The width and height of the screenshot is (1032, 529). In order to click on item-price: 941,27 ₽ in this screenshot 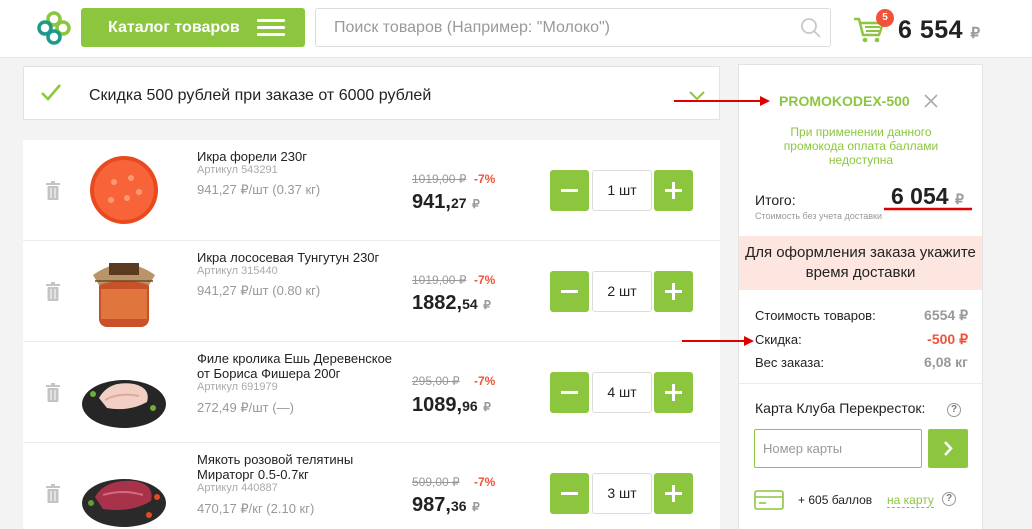, I will do `click(446, 202)`.